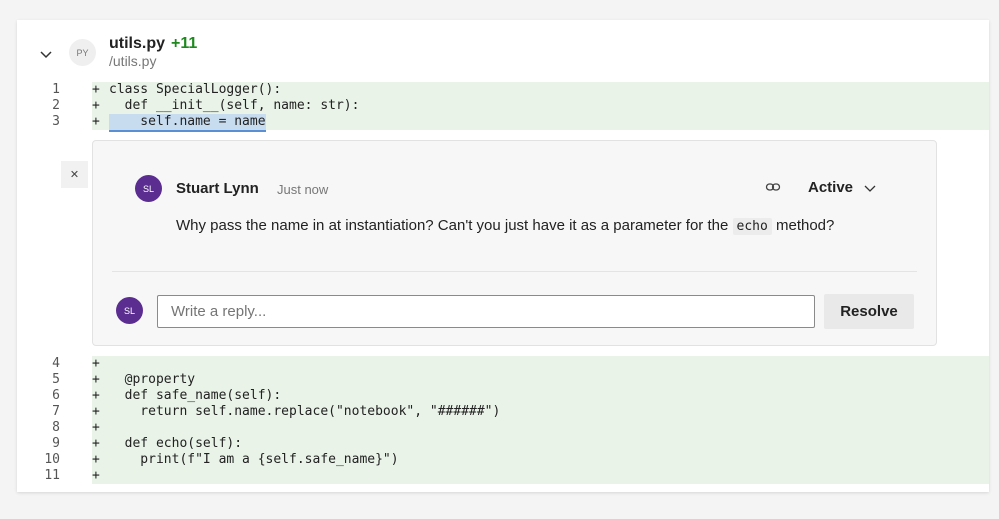 The height and width of the screenshot is (519, 999). Describe the element at coordinates (38, 364) in the screenshot. I see `line-number: 4` at that location.